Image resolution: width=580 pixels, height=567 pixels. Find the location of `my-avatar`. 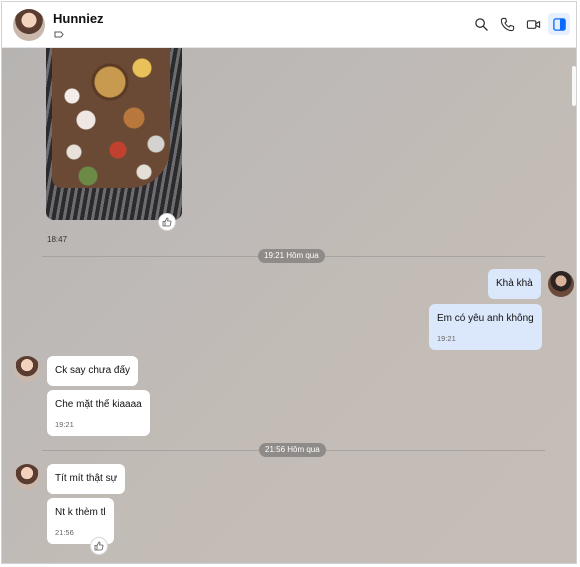

my-avatar is located at coordinates (561, 284).